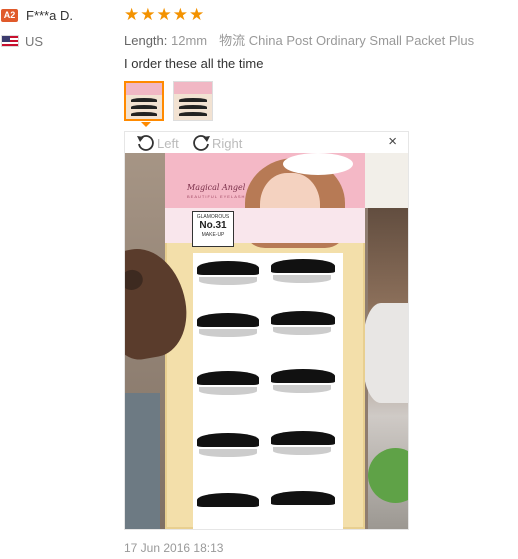 The image size is (518, 559). What do you see at coordinates (347, 40) in the screenshot?
I see `shipping-method: 物流 China Post Ordinary Small Packet Plus` at bounding box center [347, 40].